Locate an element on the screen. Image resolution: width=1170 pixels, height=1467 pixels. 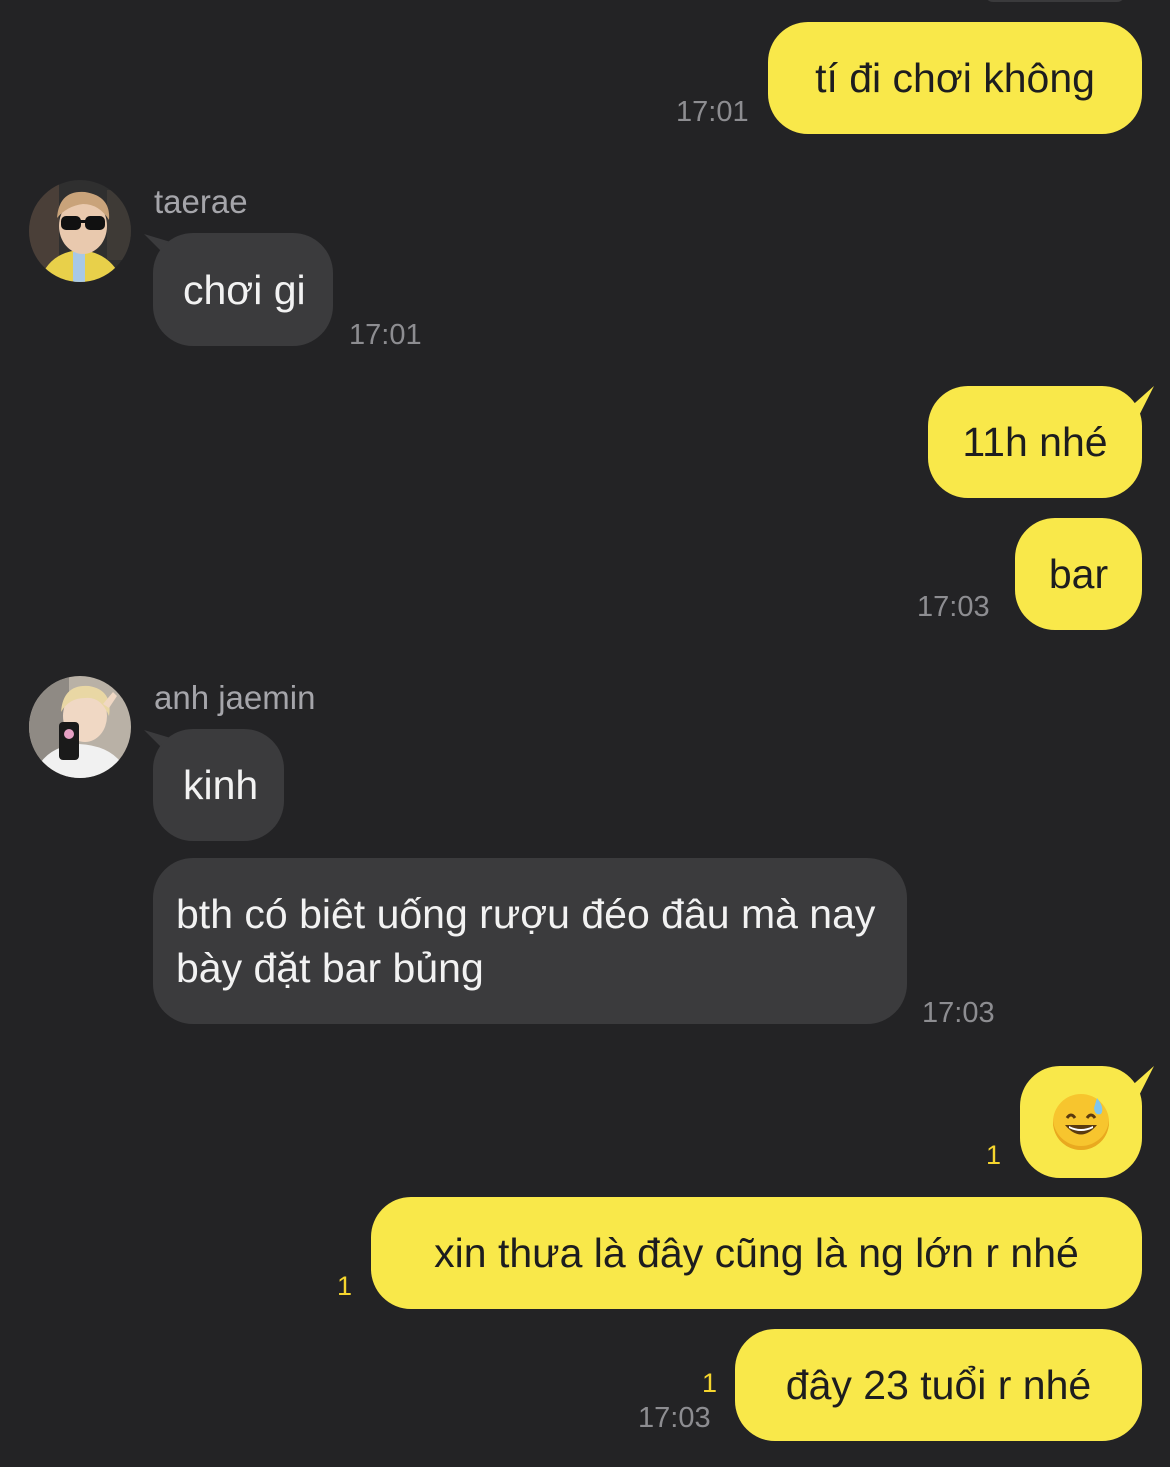
my-message-bubble: 11h nhé is located at coordinates (1035, 442).